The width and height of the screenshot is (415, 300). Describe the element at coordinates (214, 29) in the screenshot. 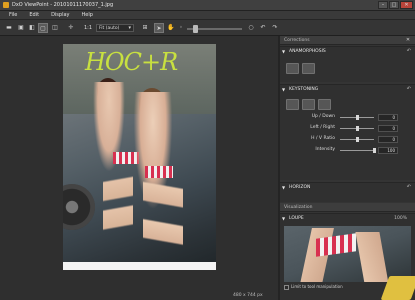

I see `zoom-slider` at that location.